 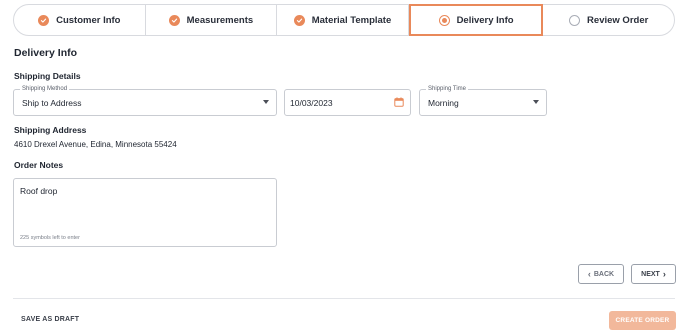 What do you see at coordinates (664, 273) in the screenshot?
I see `chevron-right-icon: ›` at bounding box center [664, 273].